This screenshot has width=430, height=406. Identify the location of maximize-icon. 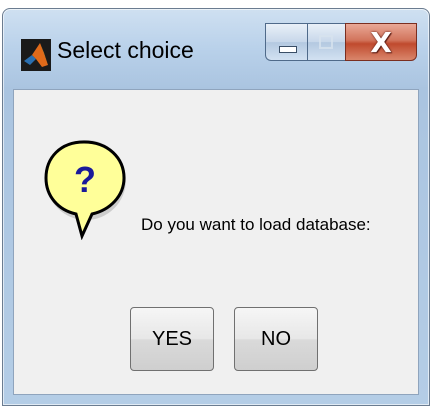
(326, 42).